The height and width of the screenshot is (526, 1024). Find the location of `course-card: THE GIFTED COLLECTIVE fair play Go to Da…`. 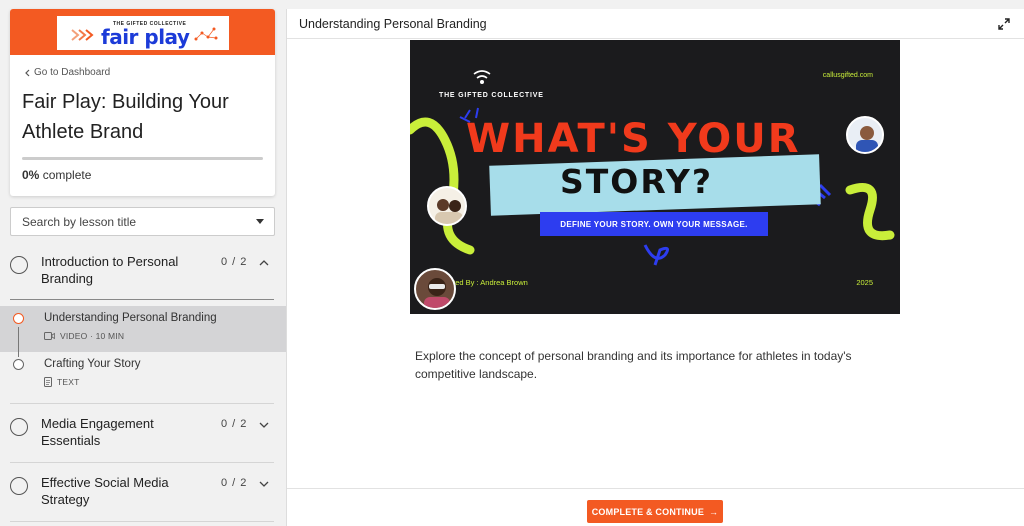

course-card: THE GIFTED COLLECTIVE fair play Go to Da… is located at coordinates (142, 102).